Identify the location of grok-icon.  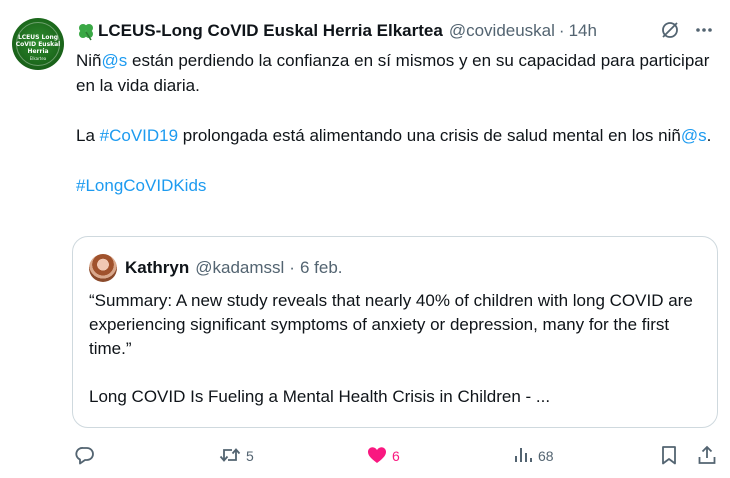
(670, 30).